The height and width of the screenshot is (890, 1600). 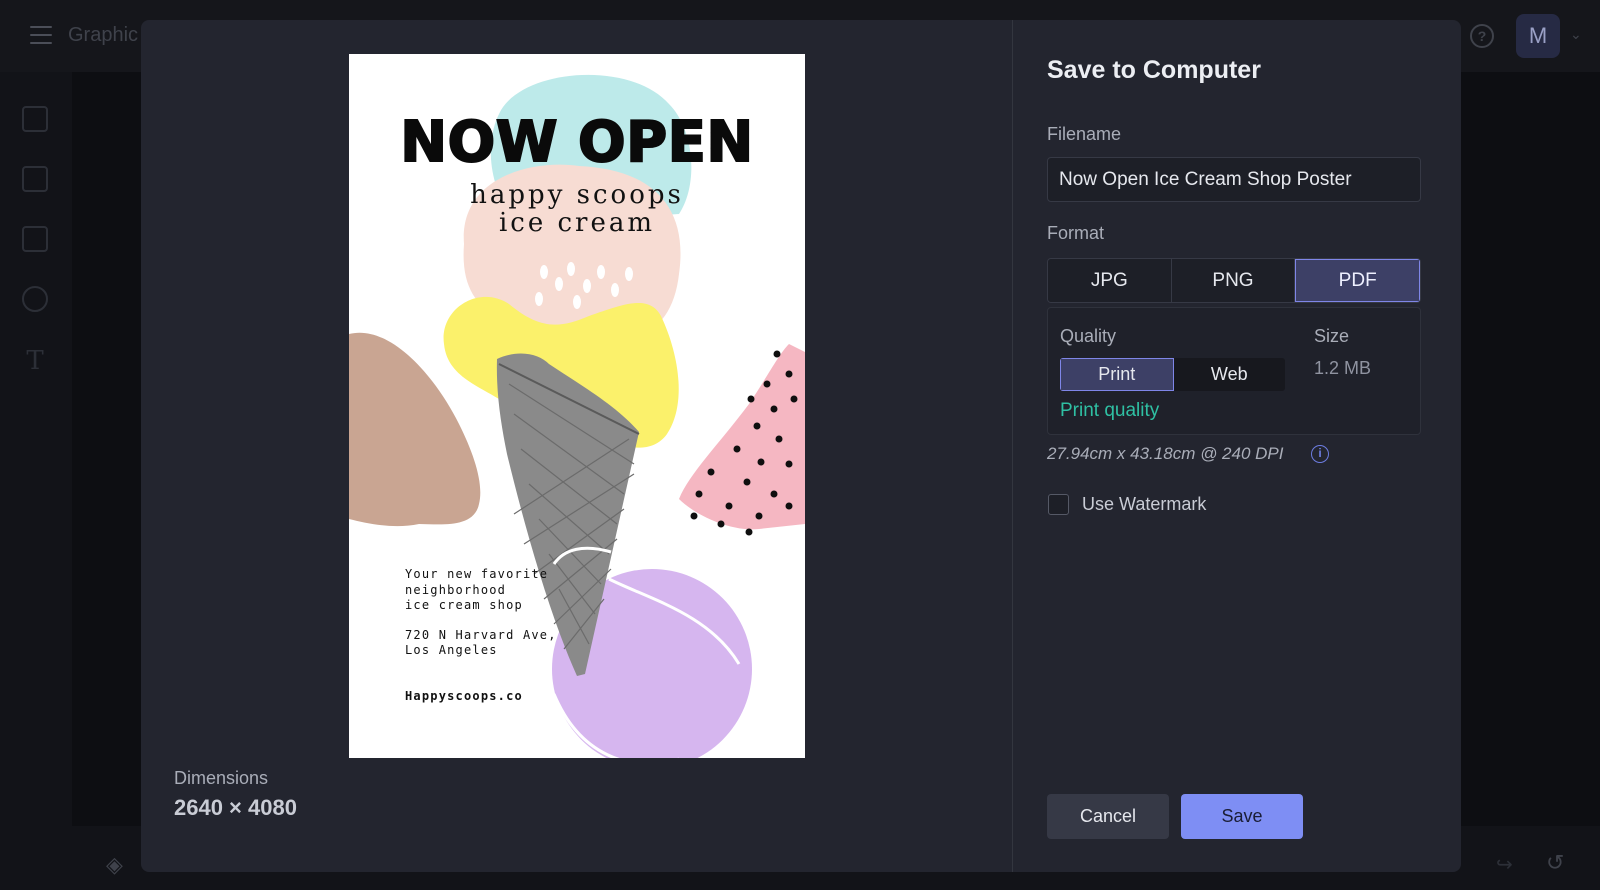 I want to click on avatar: M, so click(x=1538, y=36).